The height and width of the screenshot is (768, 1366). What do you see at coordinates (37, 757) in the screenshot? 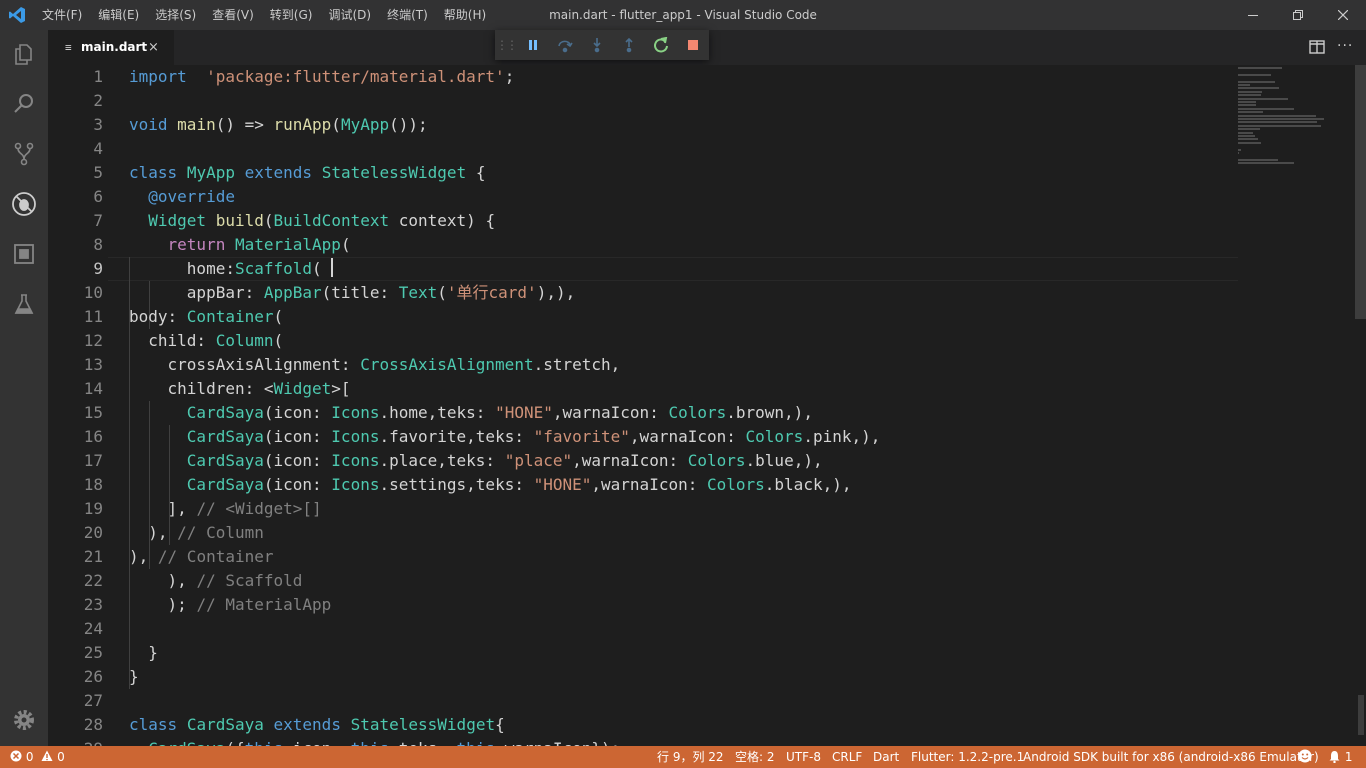
I see `problems-indicator: 0 0` at bounding box center [37, 757].